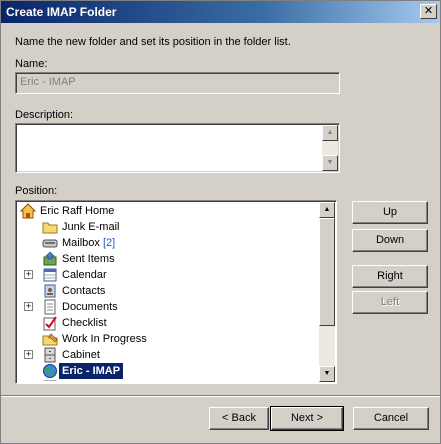  I want to click on tree-item-label: Calendar, so click(84, 275).